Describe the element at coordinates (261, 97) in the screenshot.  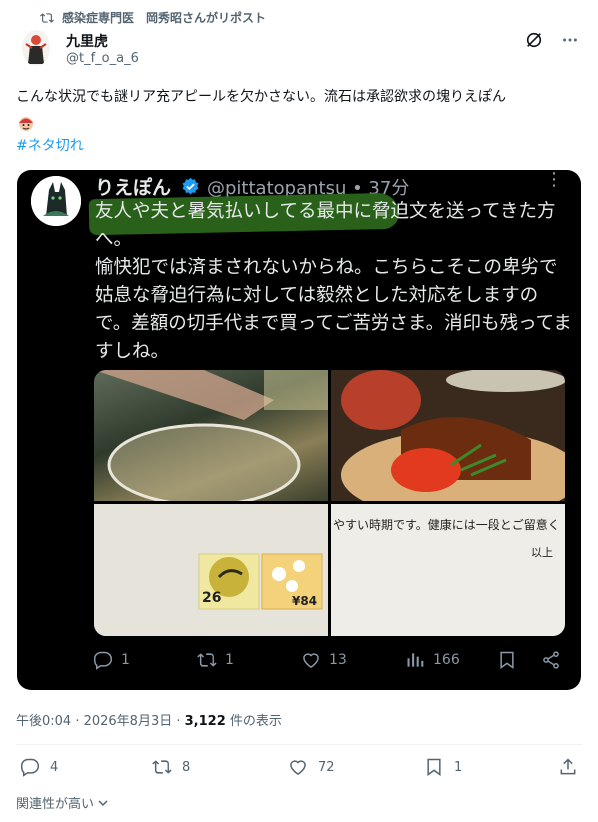
I see `tweet-text: こんな状況でも謎リア充アピールを欠かさない。流石は承認欲求の塊りえぽん` at that location.